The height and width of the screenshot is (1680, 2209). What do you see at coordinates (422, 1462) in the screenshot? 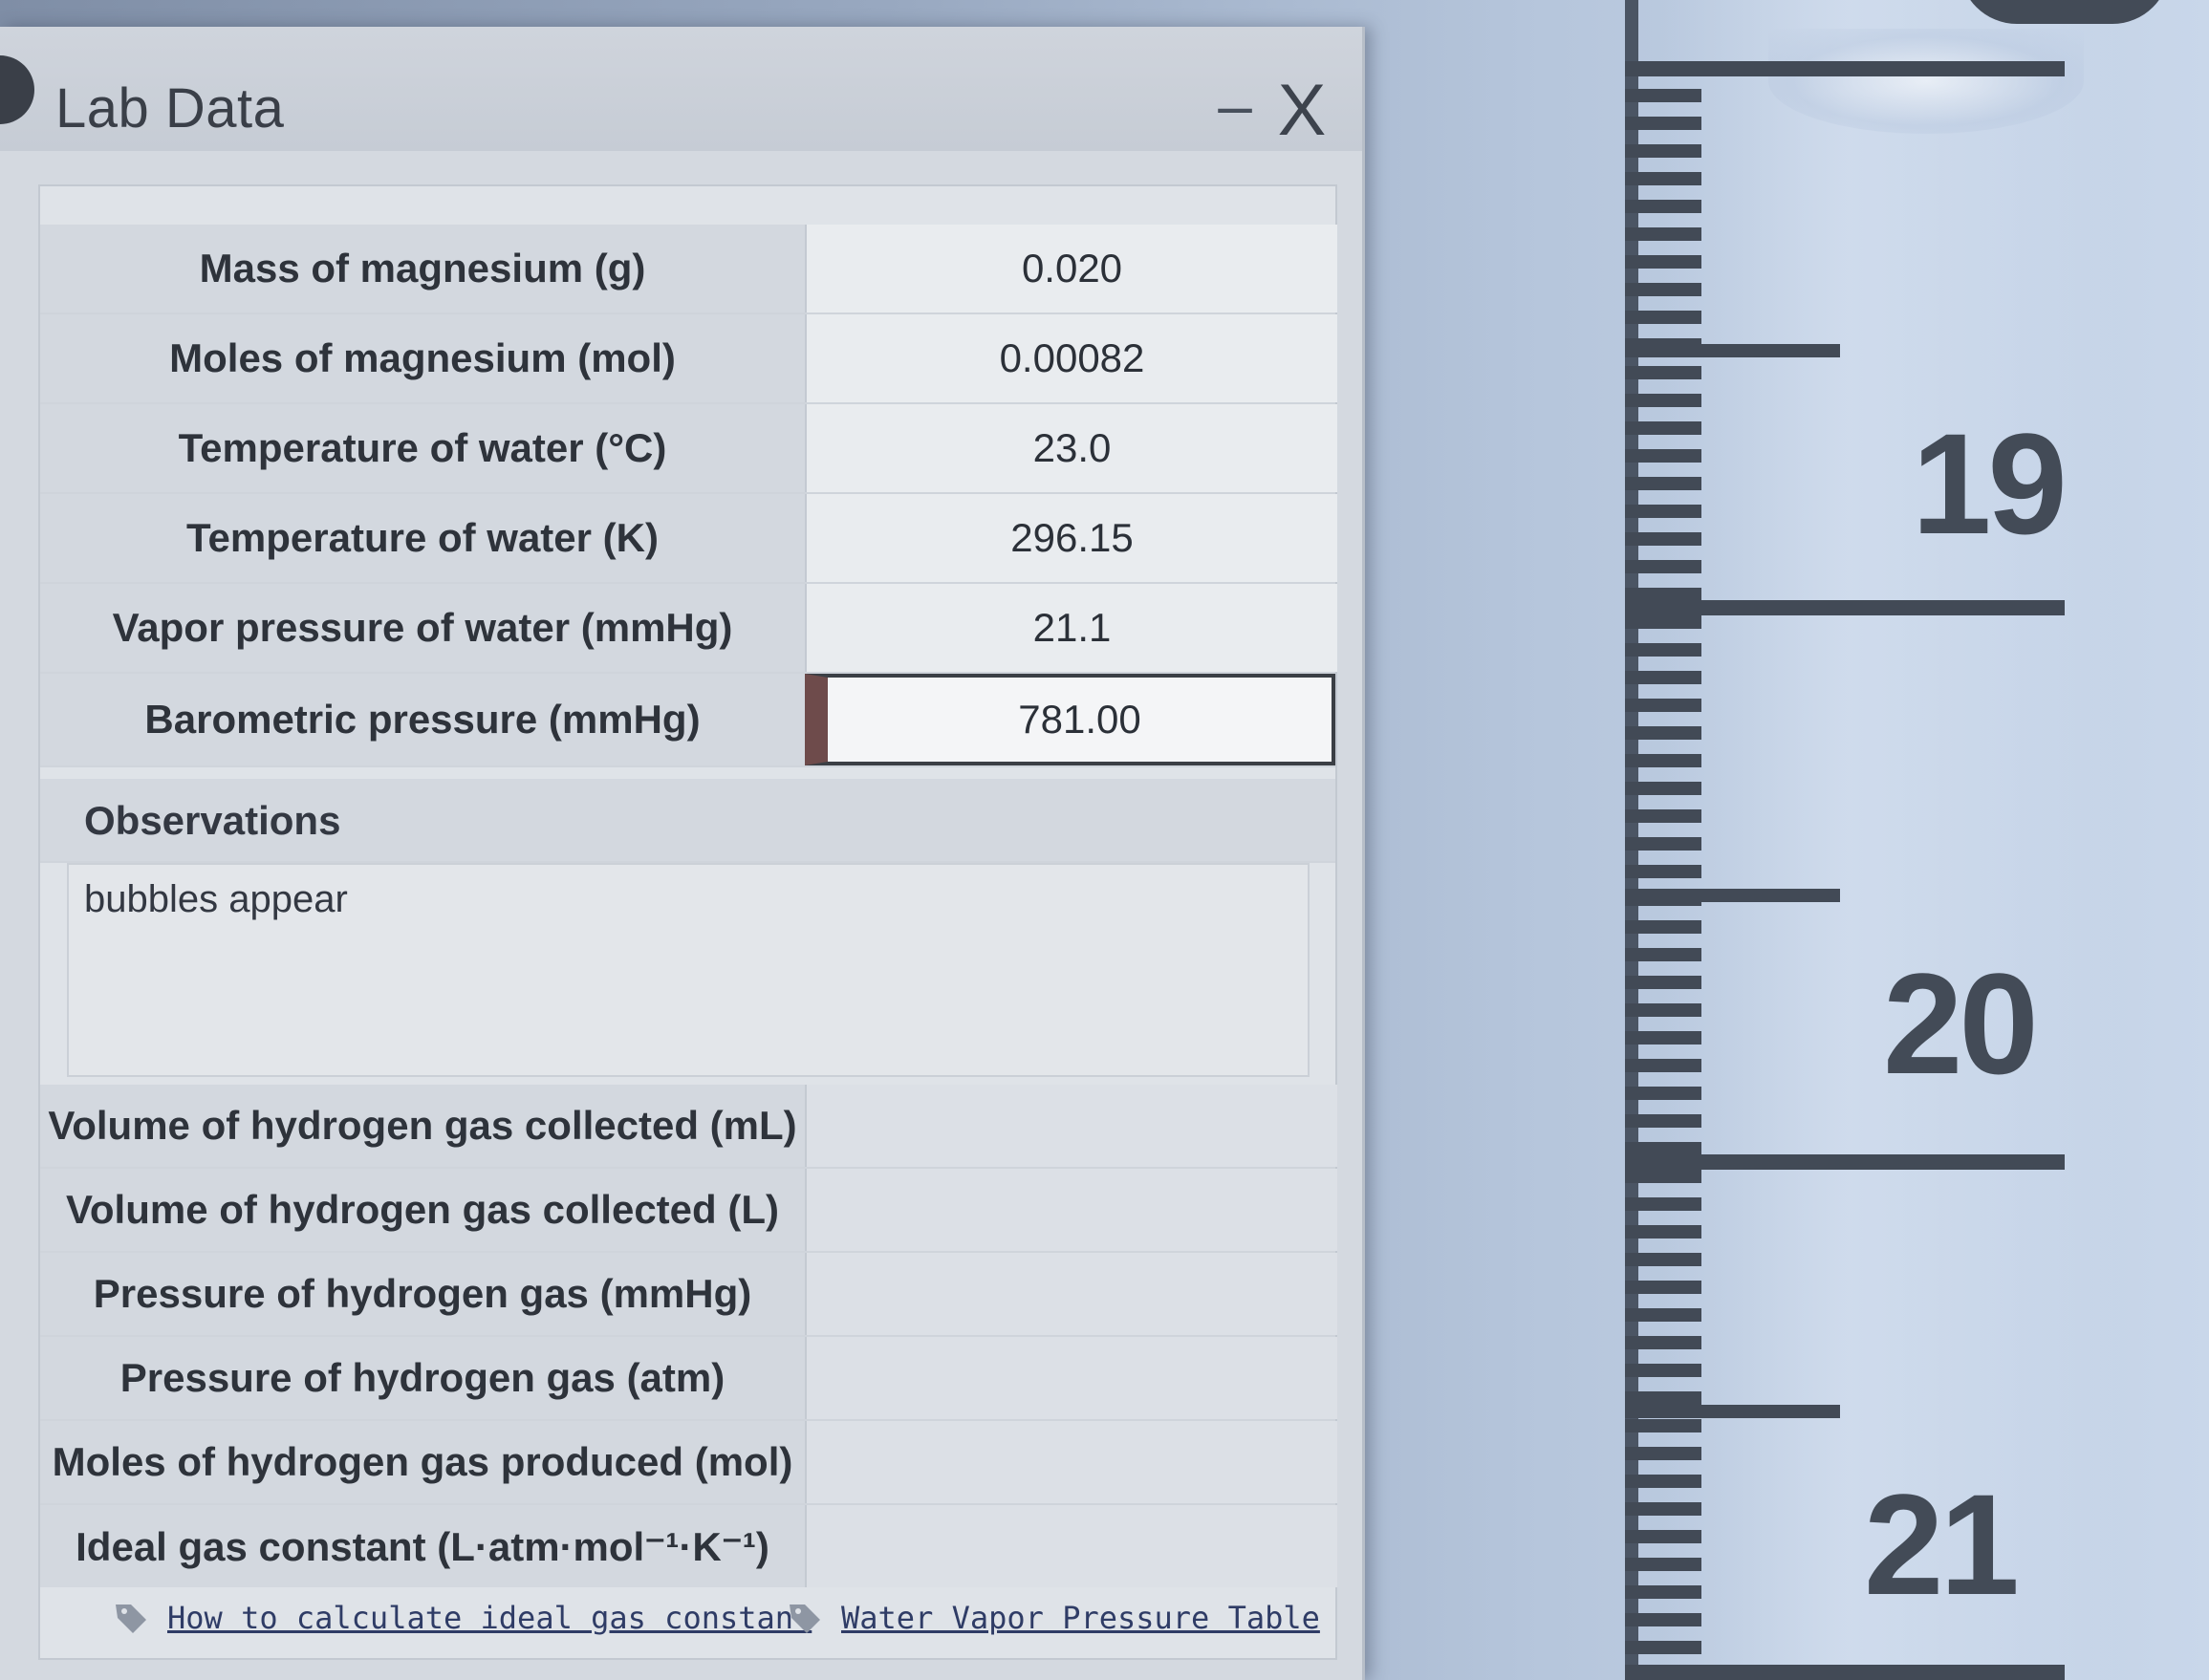
I see `row-label: Moles of hydrogen gas produced (mol)` at bounding box center [422, 1462].